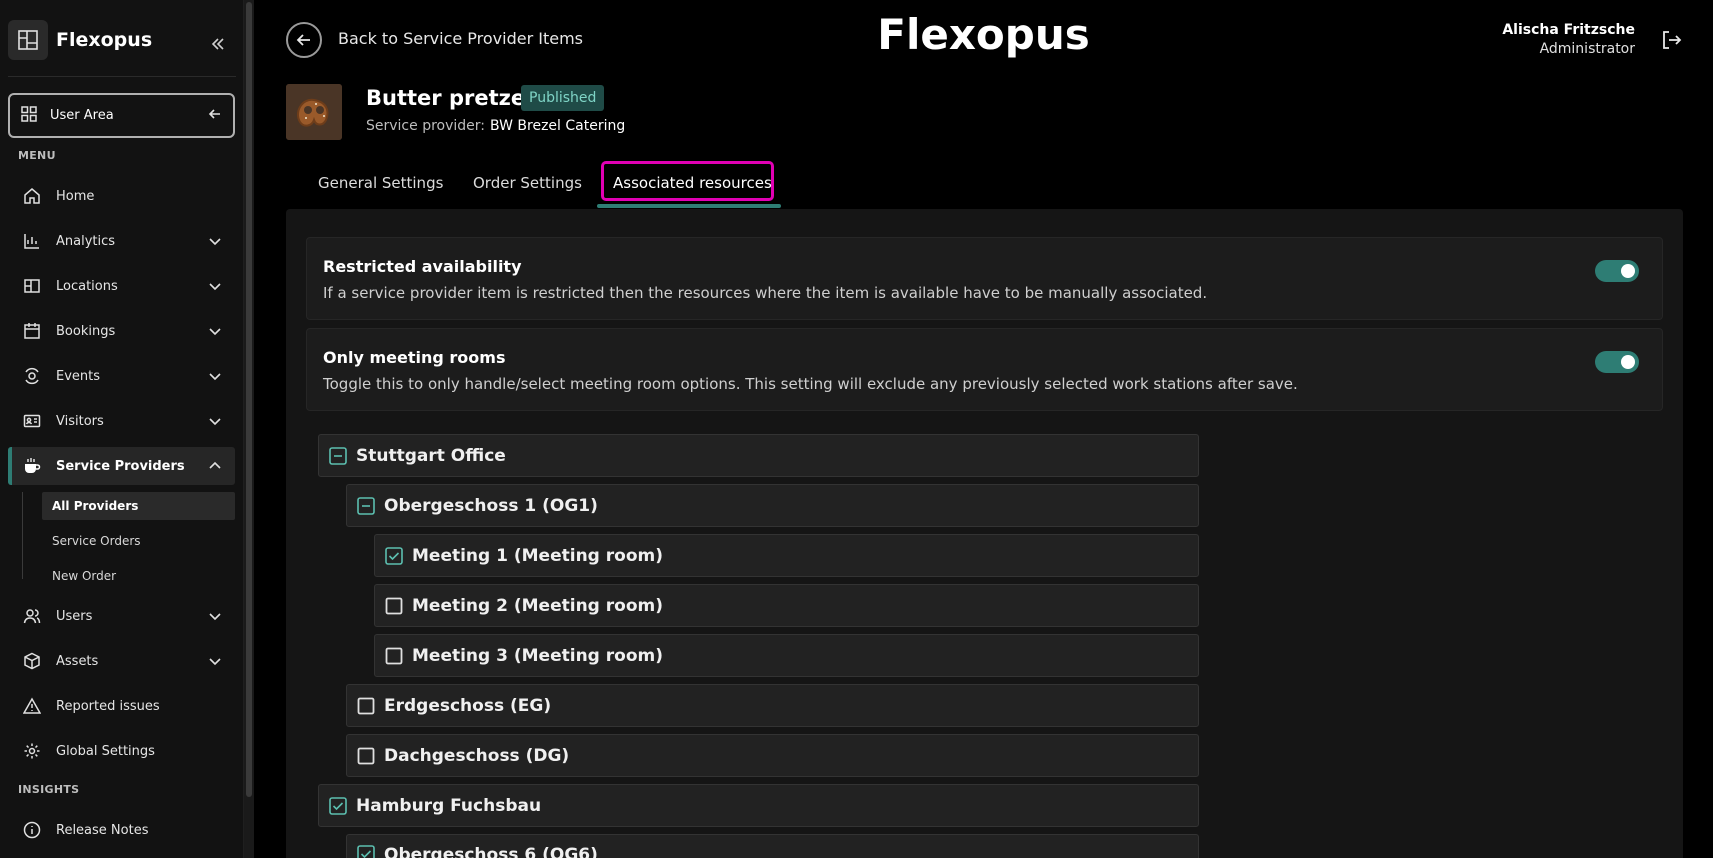  I want to click on sidebar-item-locations: Locations, so click(121, 286).